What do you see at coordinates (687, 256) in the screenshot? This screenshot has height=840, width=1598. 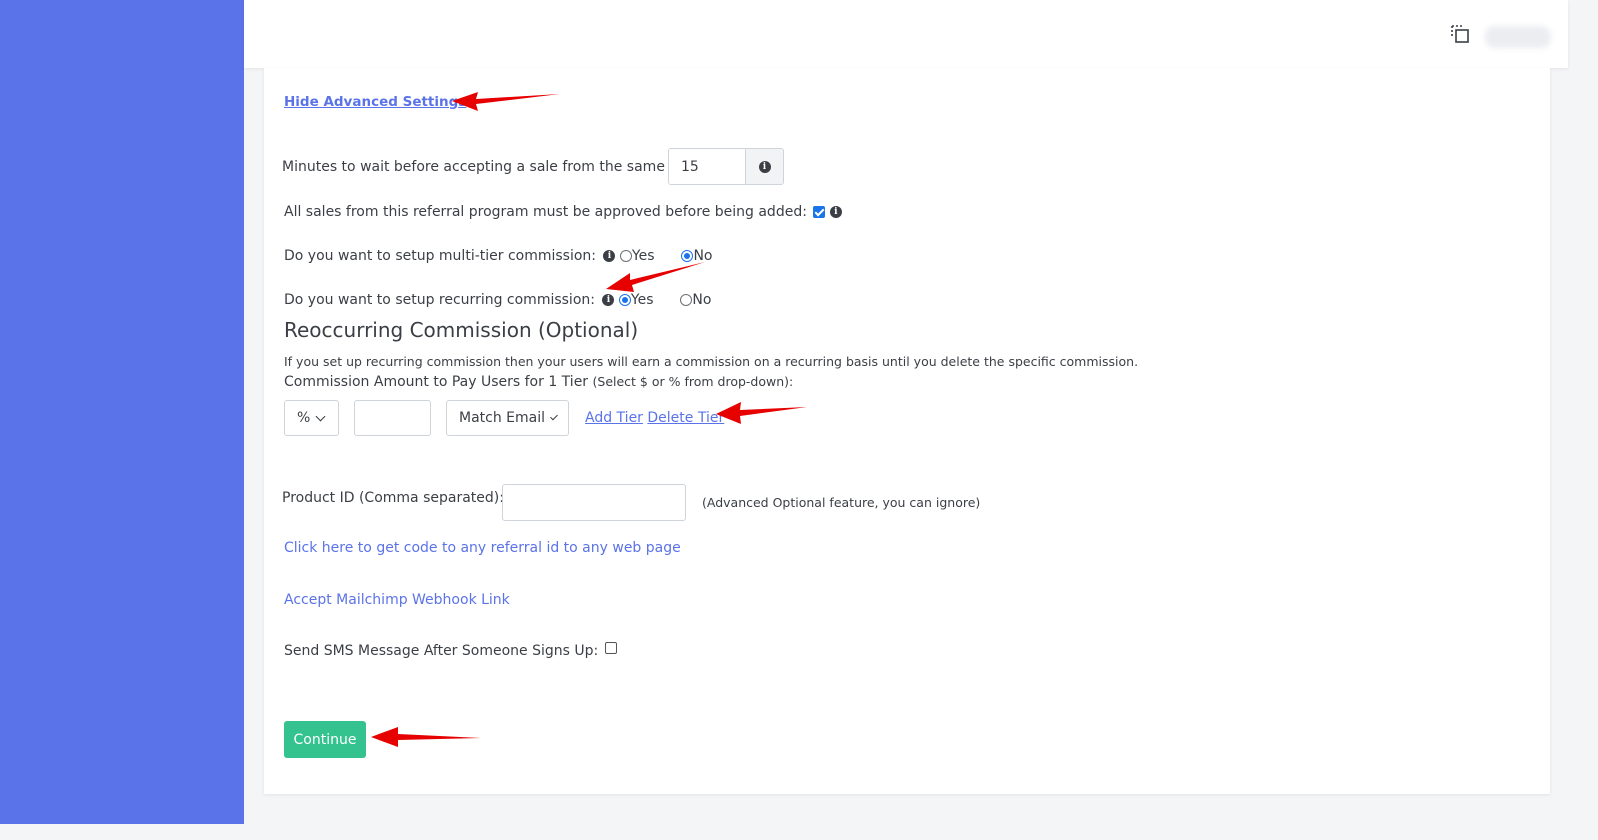 I see `multi-tier-no-radio` at bounding box center [687, 256].